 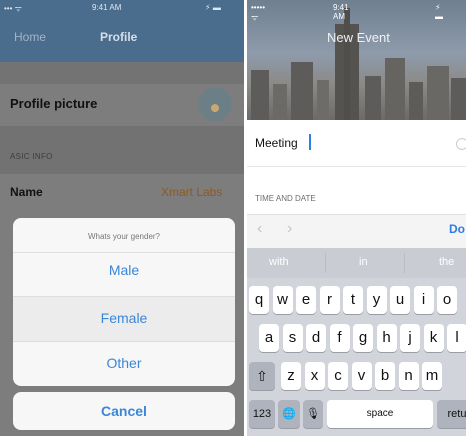 What do you see at coordinates (259, 300) in the screenshot?
I see `key-q: q` at bounding box center [259, 300].